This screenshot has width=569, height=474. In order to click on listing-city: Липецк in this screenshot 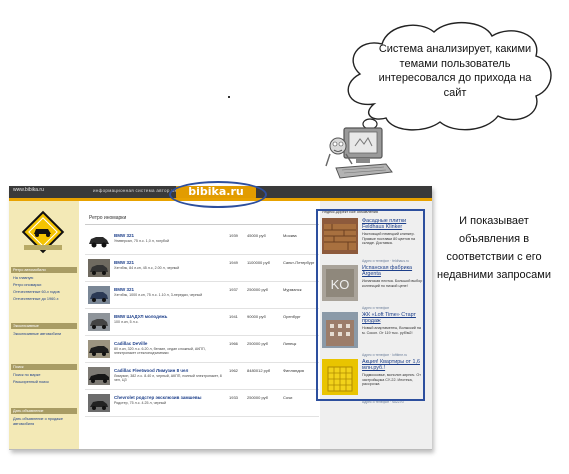, I will do `click(290, 343)`.